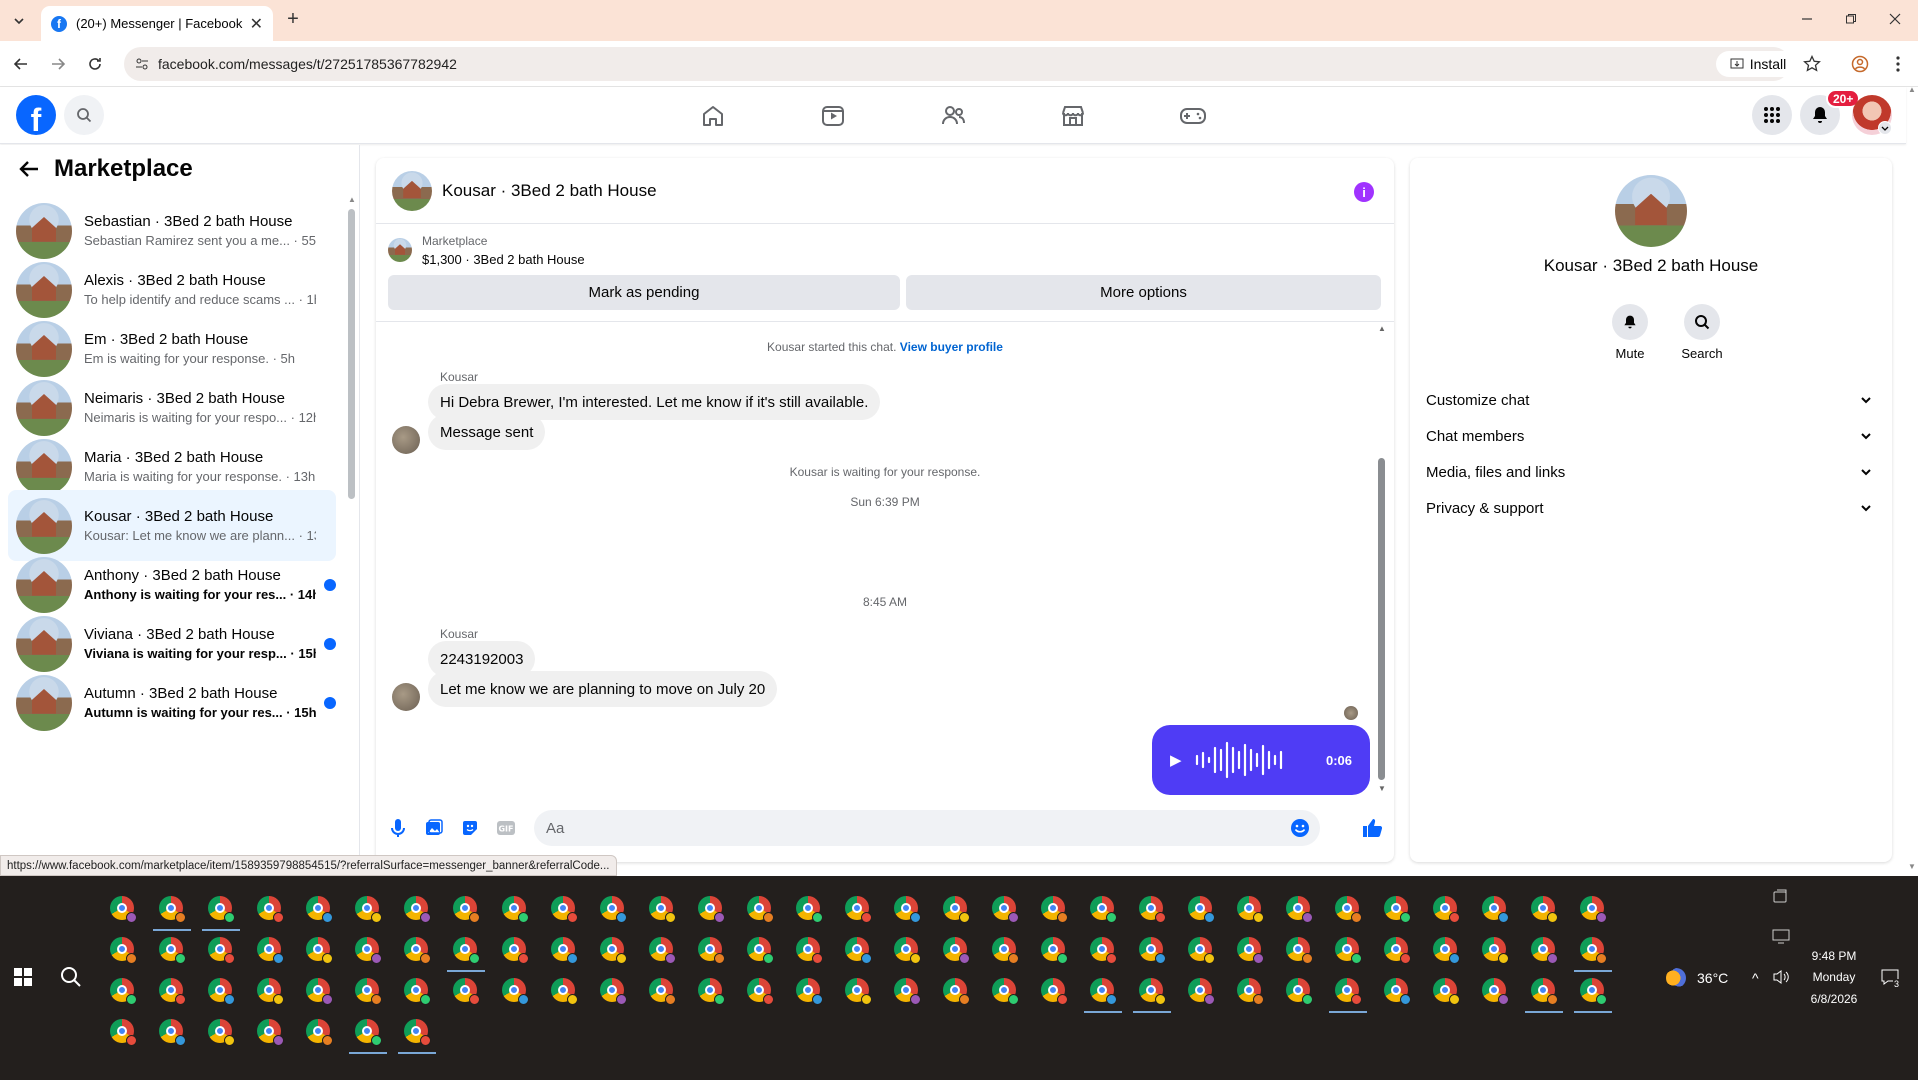  I want to click on sidebar-scroll-up: ▲, so click(352, 199).